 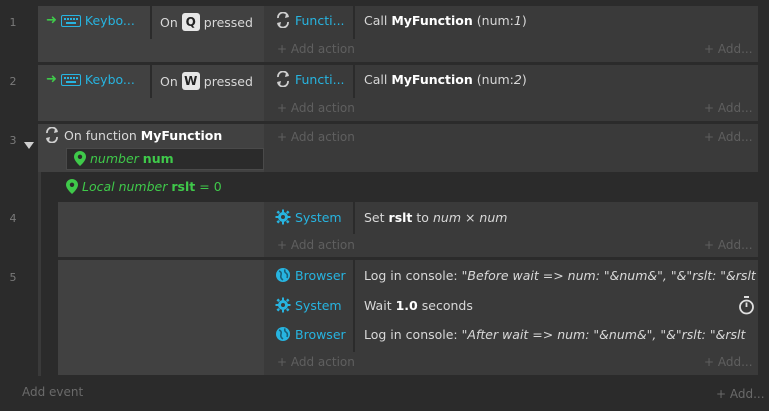 I want to click on arg-value: 2, so click(x=517, y=79).